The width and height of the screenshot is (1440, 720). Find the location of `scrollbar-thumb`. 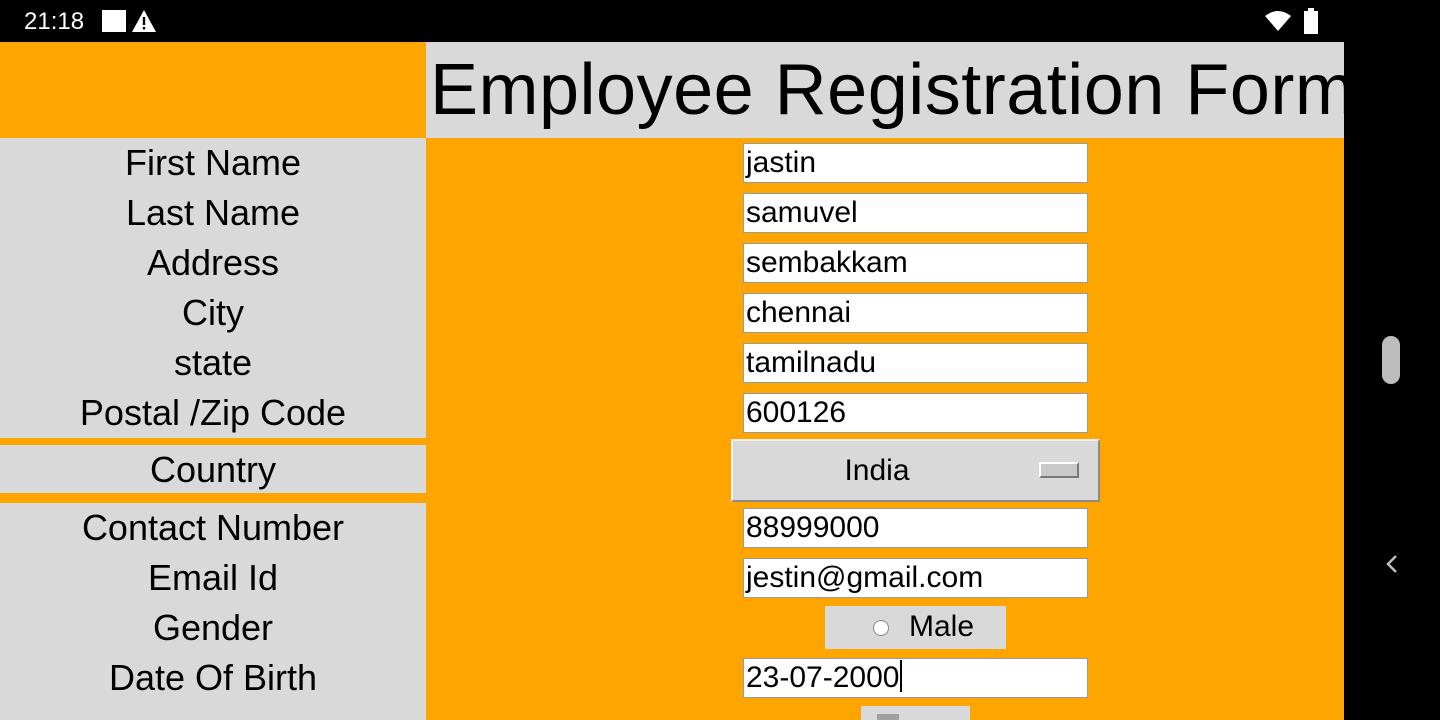

scrollbar-thumb is located at coordinates (1391, 360).